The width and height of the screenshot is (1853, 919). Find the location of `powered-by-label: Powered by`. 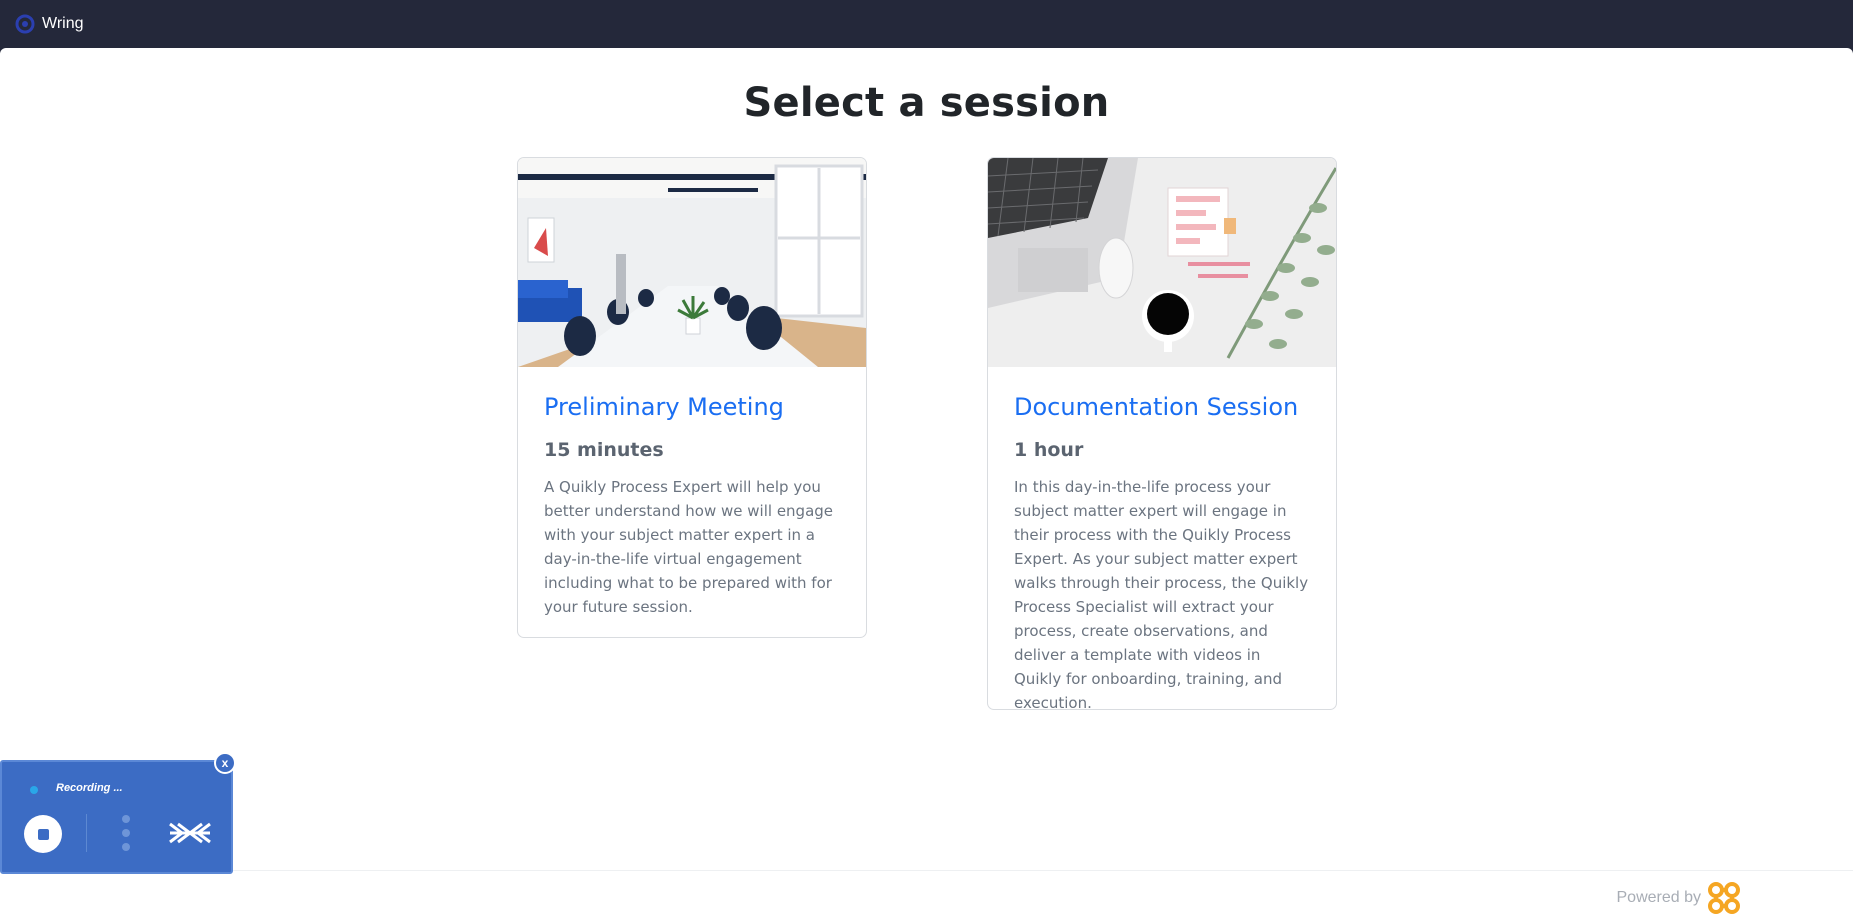

powered-by-label: Powered by is located at coordinates (1659, 897).